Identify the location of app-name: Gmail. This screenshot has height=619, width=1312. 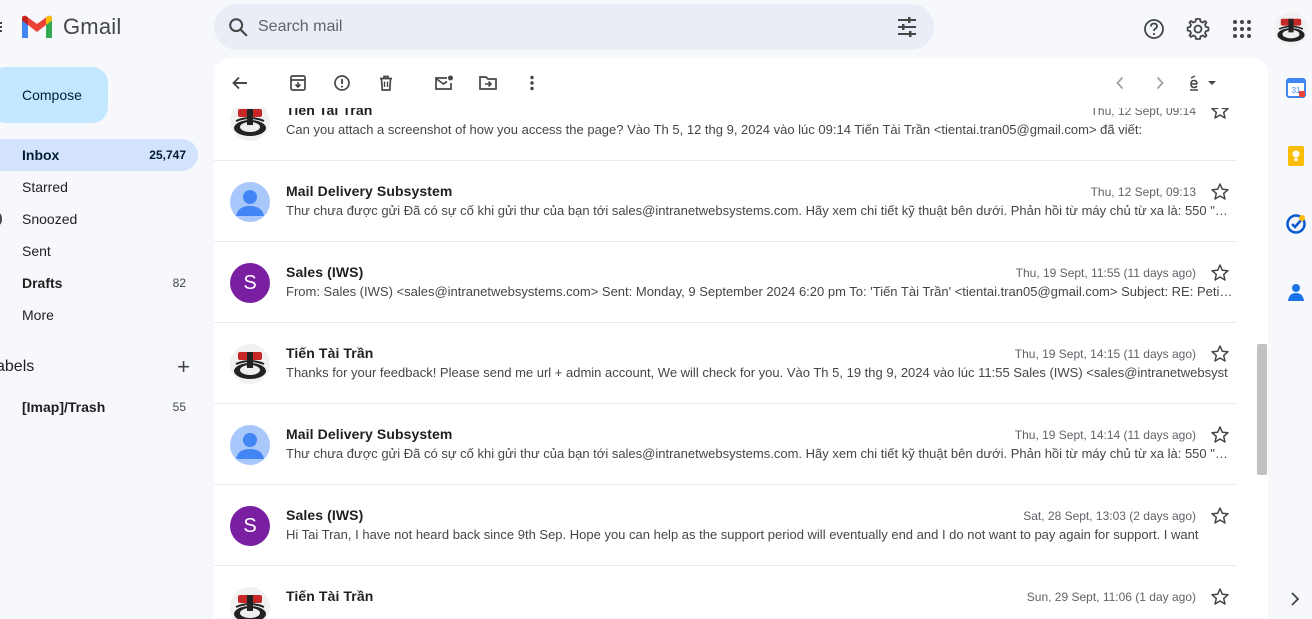
(92, 26).